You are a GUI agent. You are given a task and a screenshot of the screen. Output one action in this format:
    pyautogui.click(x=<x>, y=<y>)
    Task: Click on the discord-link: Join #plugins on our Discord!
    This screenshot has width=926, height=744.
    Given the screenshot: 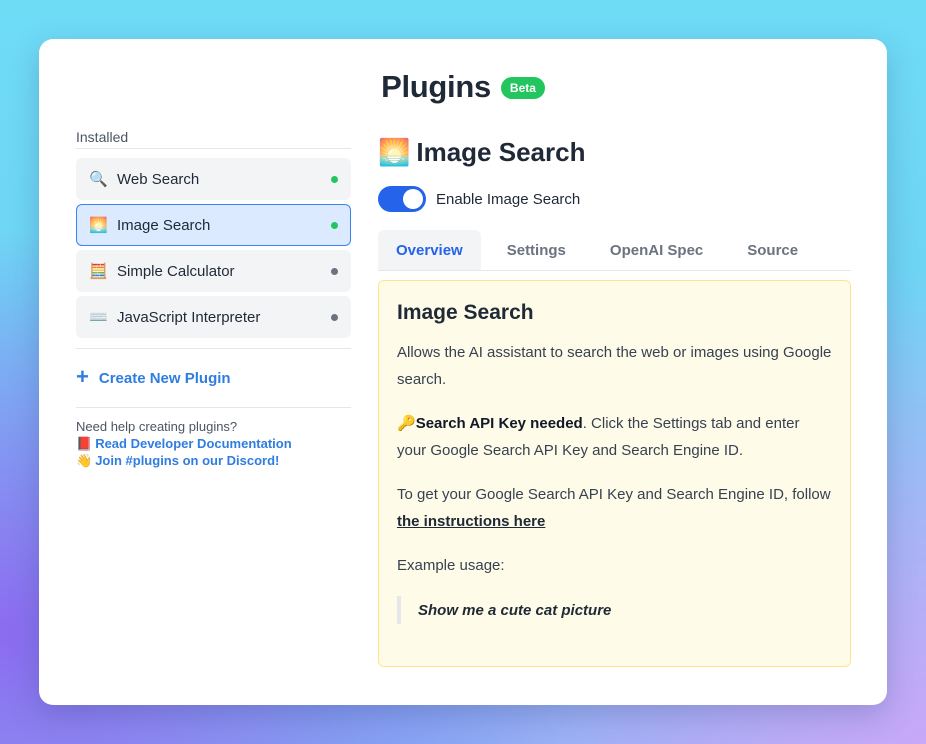 What is the action you would take?
    pyautogui.click(x=187, y=460)
    